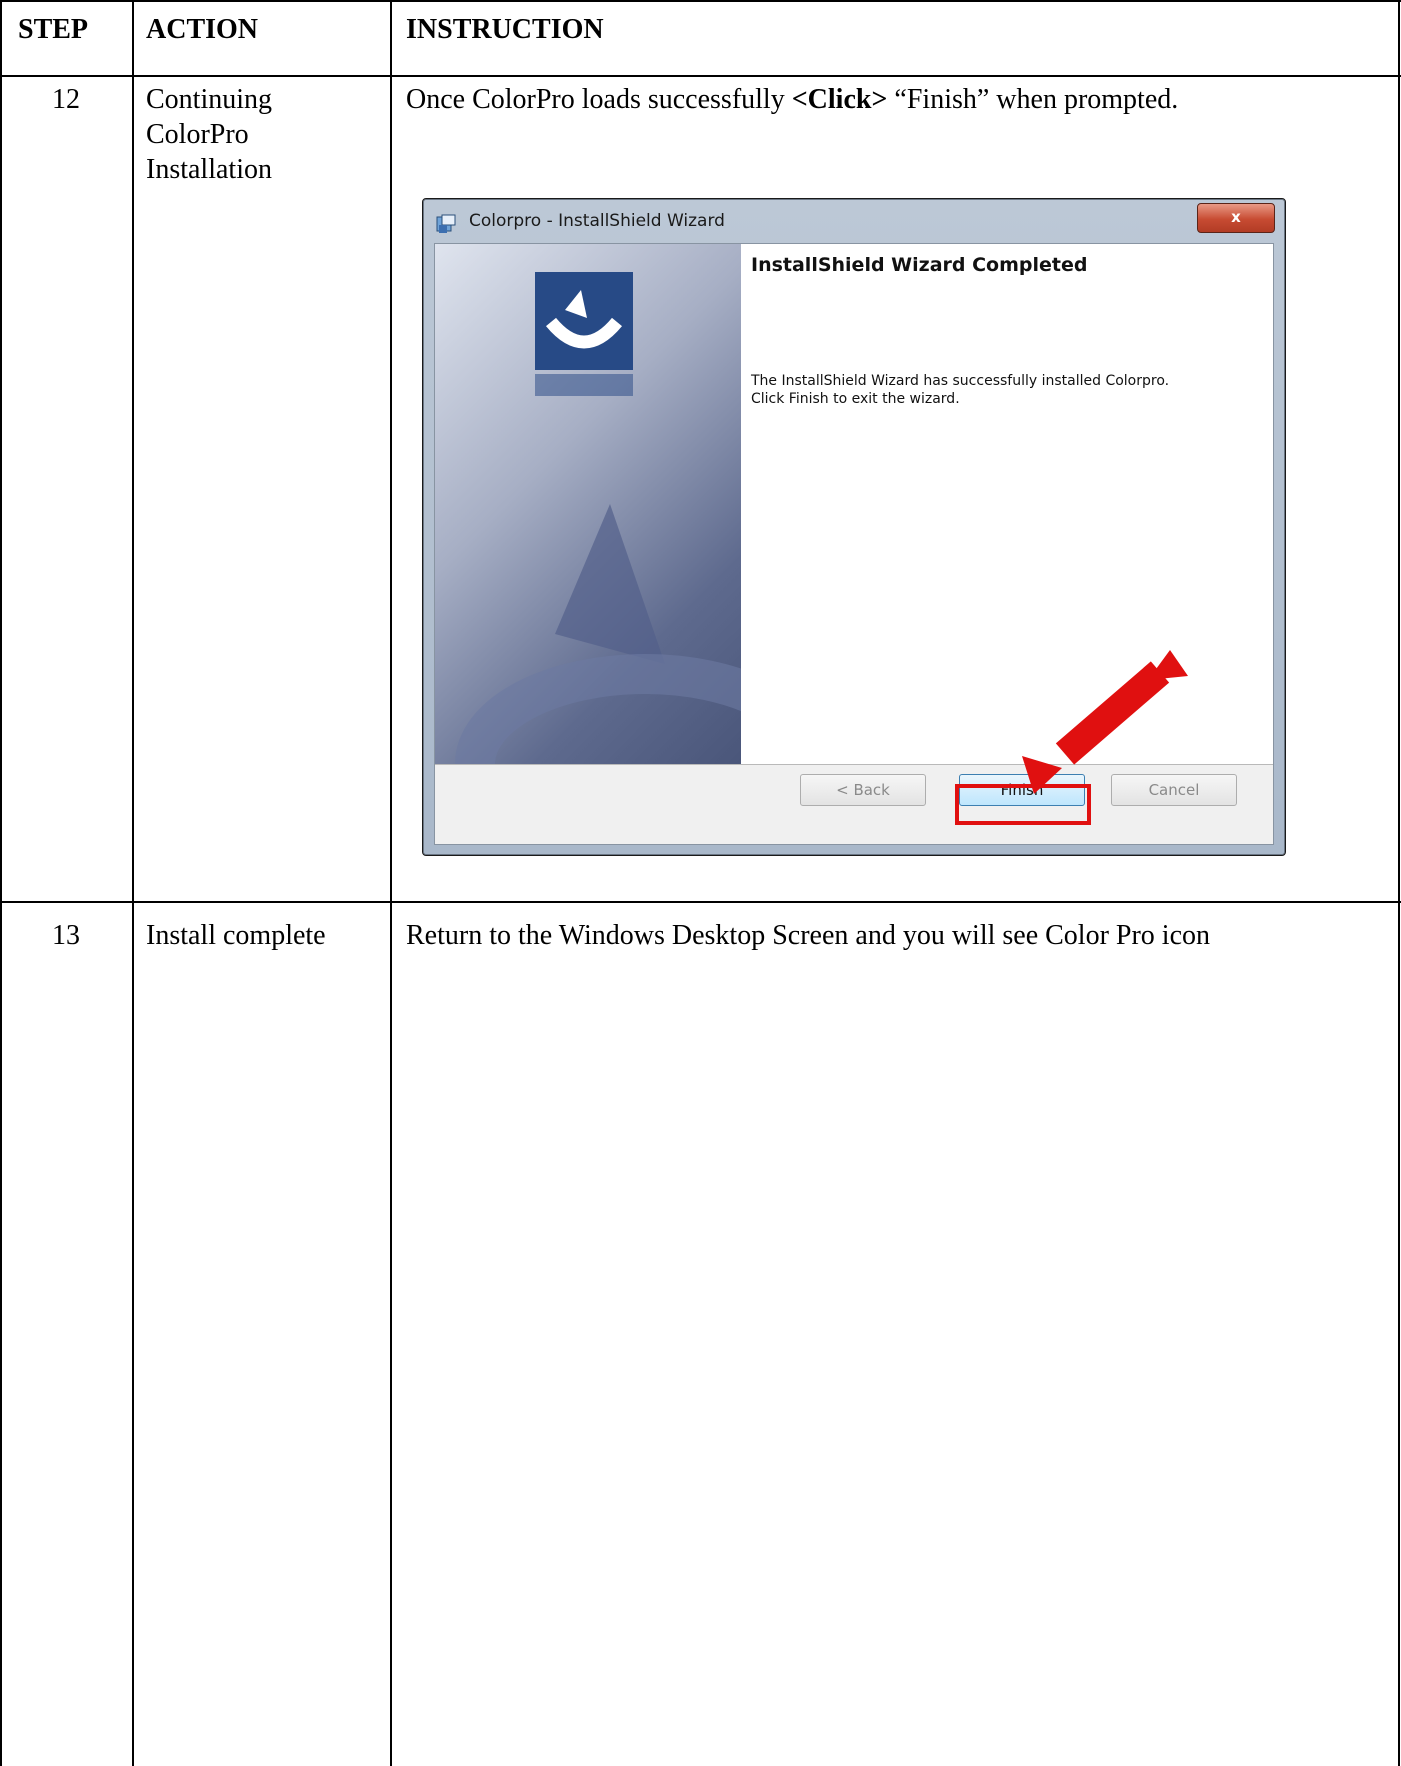 The width and height of the screenshot is (1401, 1766). Describe the element at coordinates (236, 935) in the screenshot. I see `row-action: Install complete` at that location.